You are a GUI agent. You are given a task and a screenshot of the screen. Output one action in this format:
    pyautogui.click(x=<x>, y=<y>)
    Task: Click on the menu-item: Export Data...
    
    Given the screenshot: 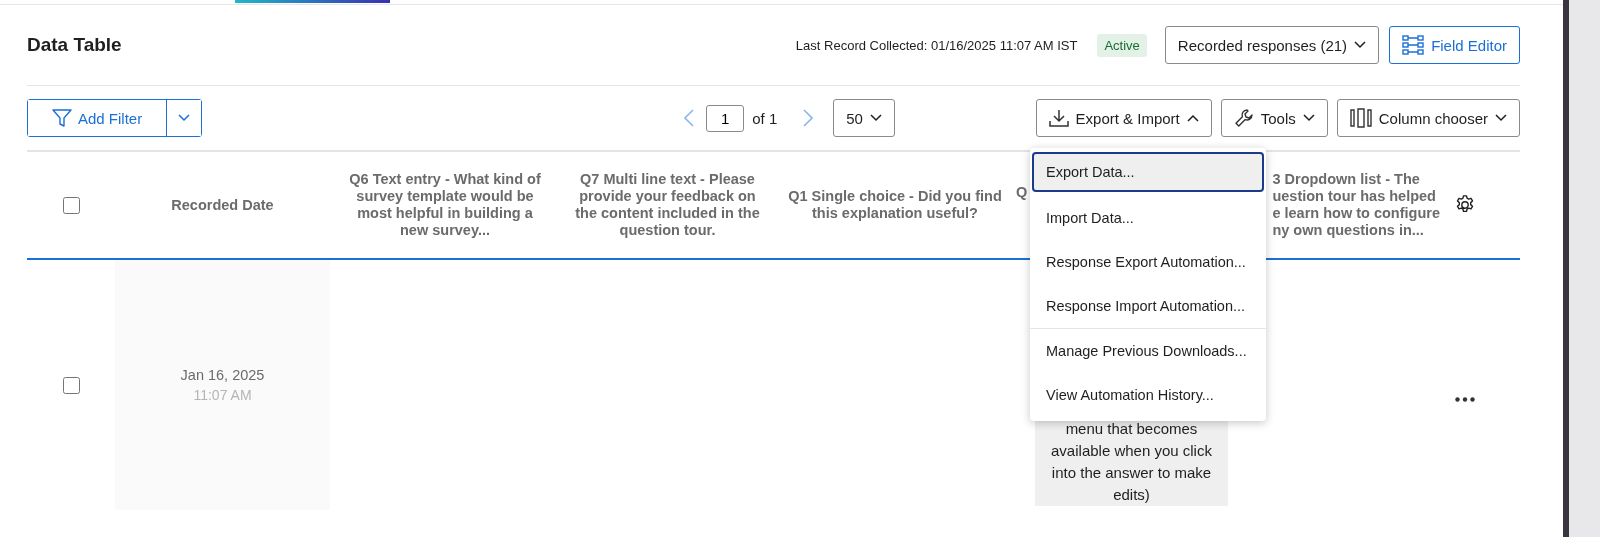 What is the action you would take?
    pyautogui.click(x=1148, y=172)
    